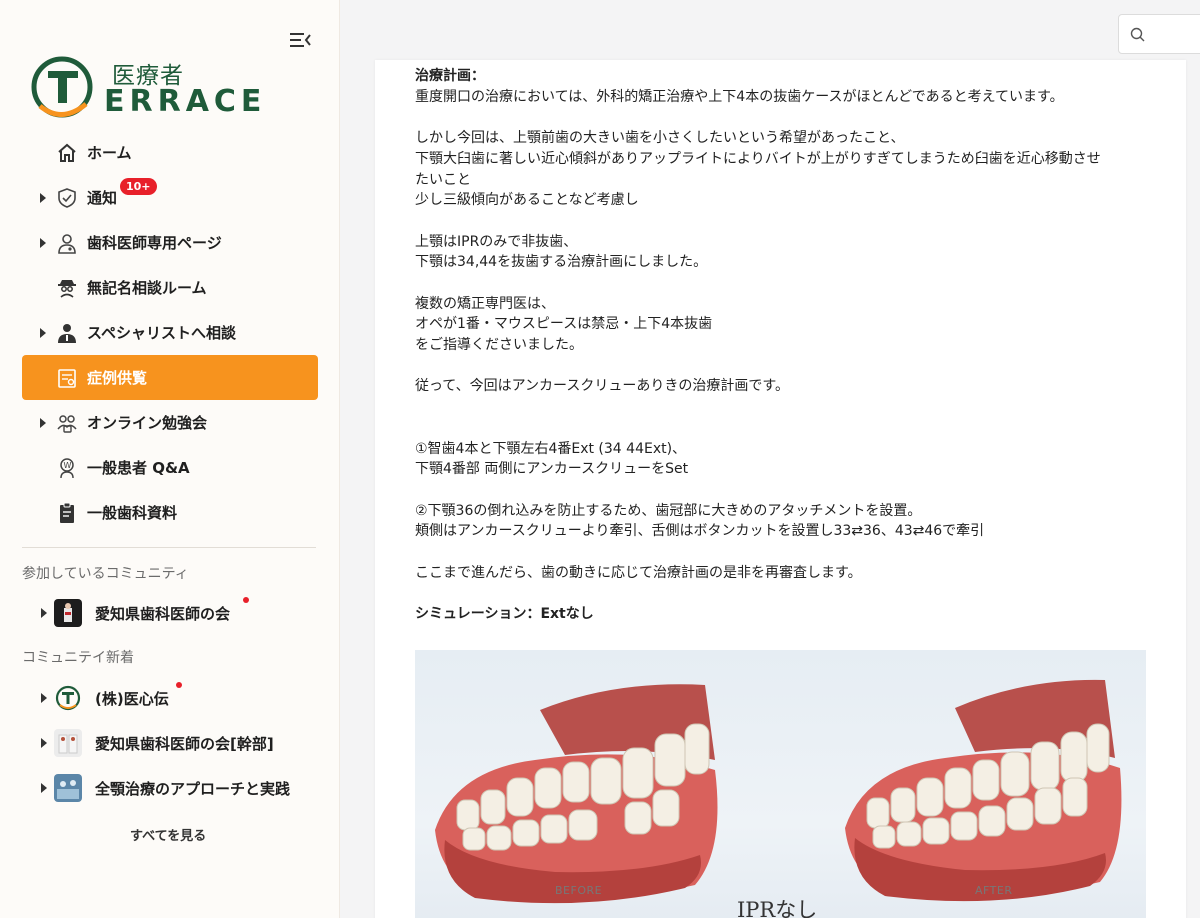  What do you see at coordinates (668, 510) in the screenshot?
I see `post-line: ②下顎36の倒れ込みを防止するため、歯冠部に大きめのアタッチメントを設置。` at bounding box center [668, 510].